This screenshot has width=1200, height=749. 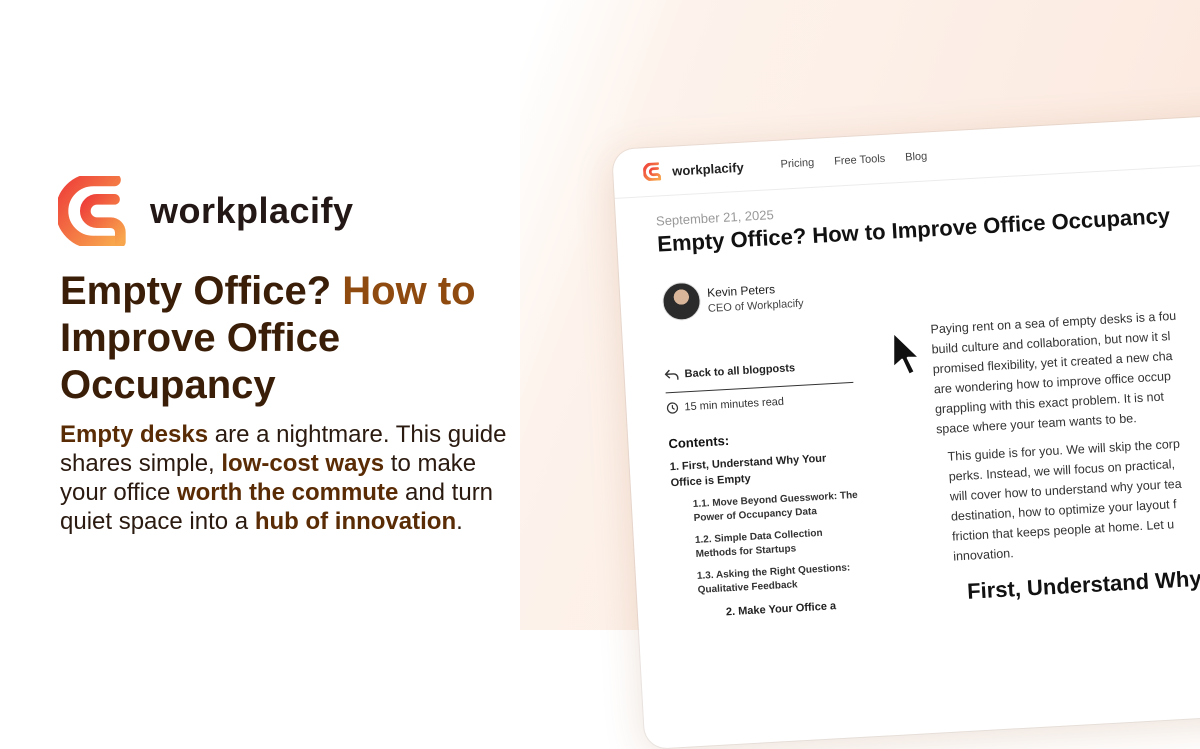 What do you see at coordinates (201, 291) in the screenshot?
I see `headline-part-1: Empty Office?` at bounding box center [201, 291].